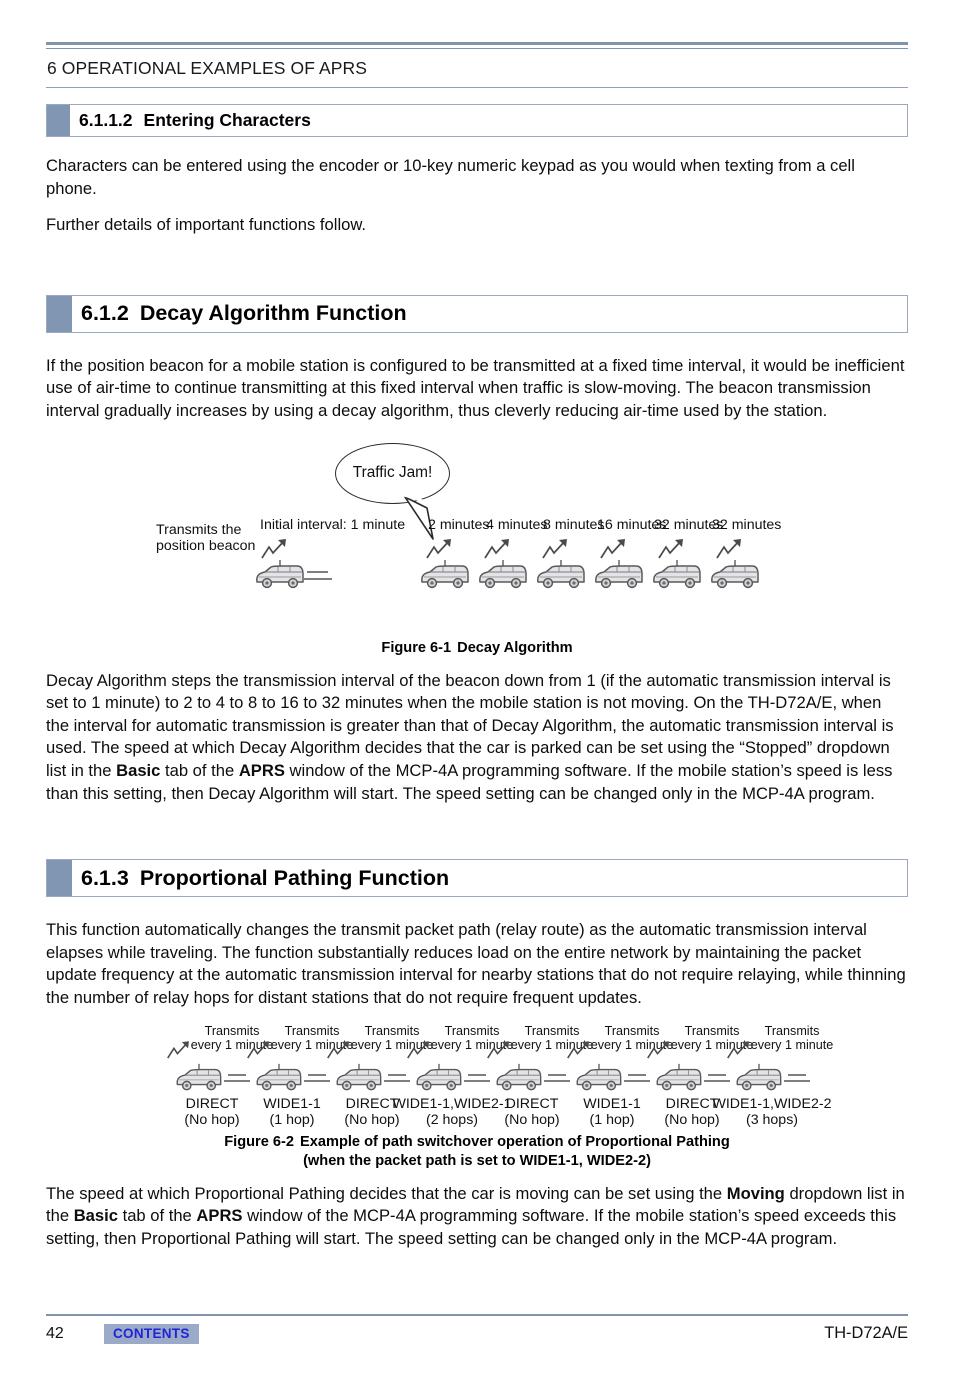 The width and height of the screenshot is (954, 1392). I want to click on interval-label-initial: Initial interval: 1 minute, so click(333, 524).